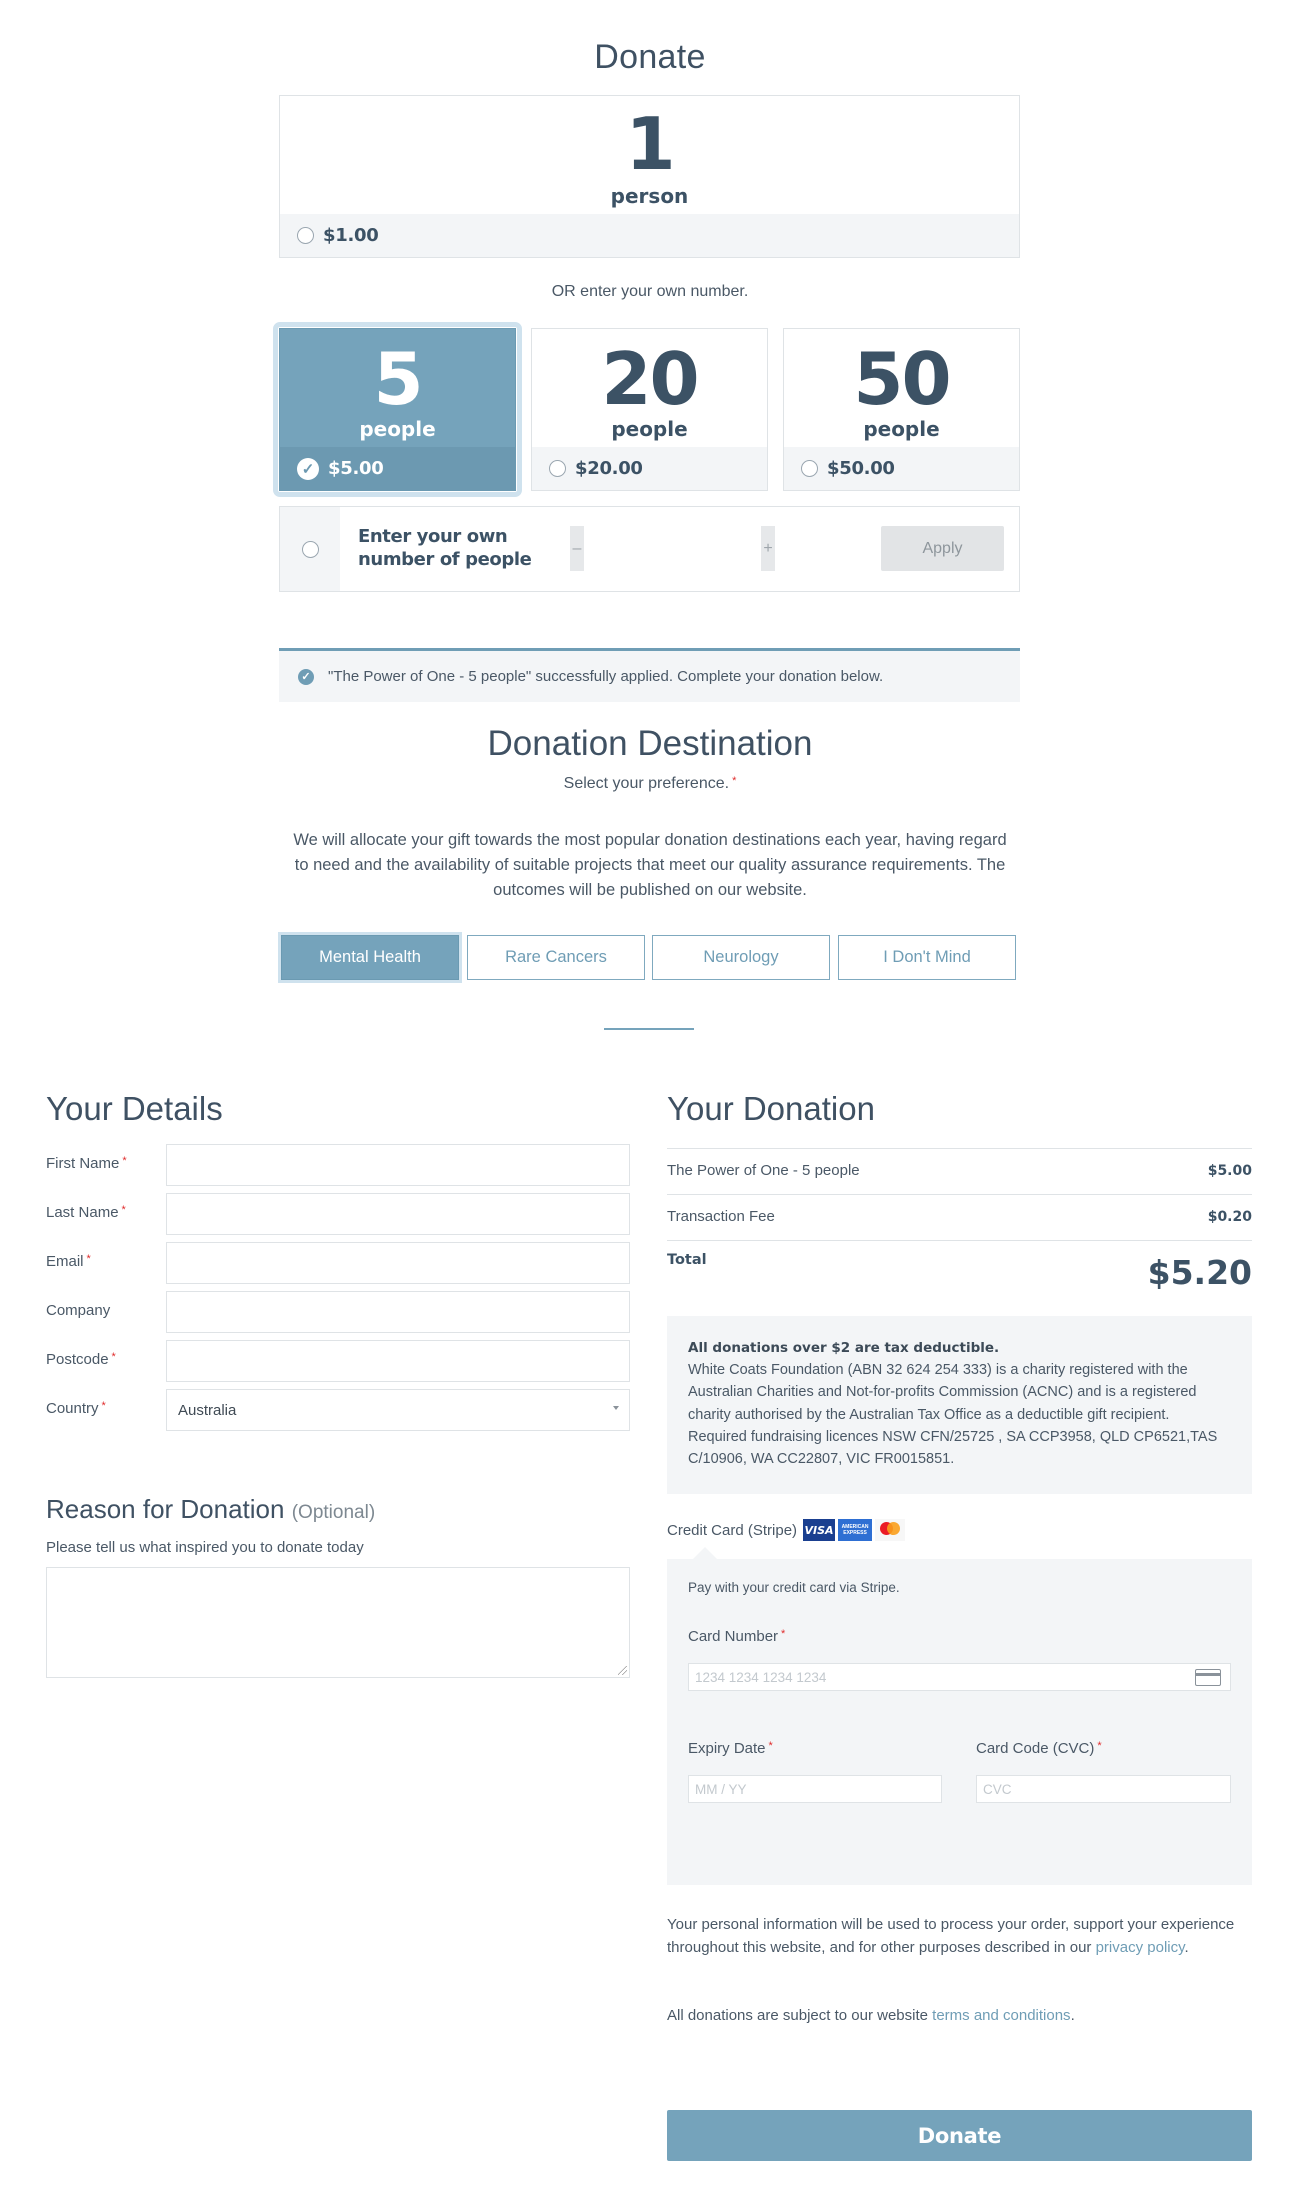 The image size is (1300, 2199). I want to click on expiry-label: Expiry Date *, so click(730, 1748).